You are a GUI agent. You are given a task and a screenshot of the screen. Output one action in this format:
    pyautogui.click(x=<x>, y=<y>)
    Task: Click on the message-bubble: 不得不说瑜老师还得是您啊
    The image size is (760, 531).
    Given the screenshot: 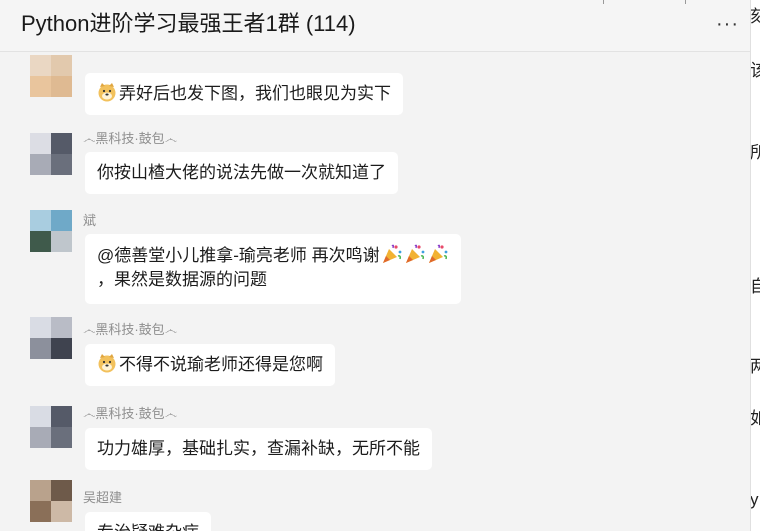 What is the action you would take?
    pyautogui.click(x=210, y=365)
    